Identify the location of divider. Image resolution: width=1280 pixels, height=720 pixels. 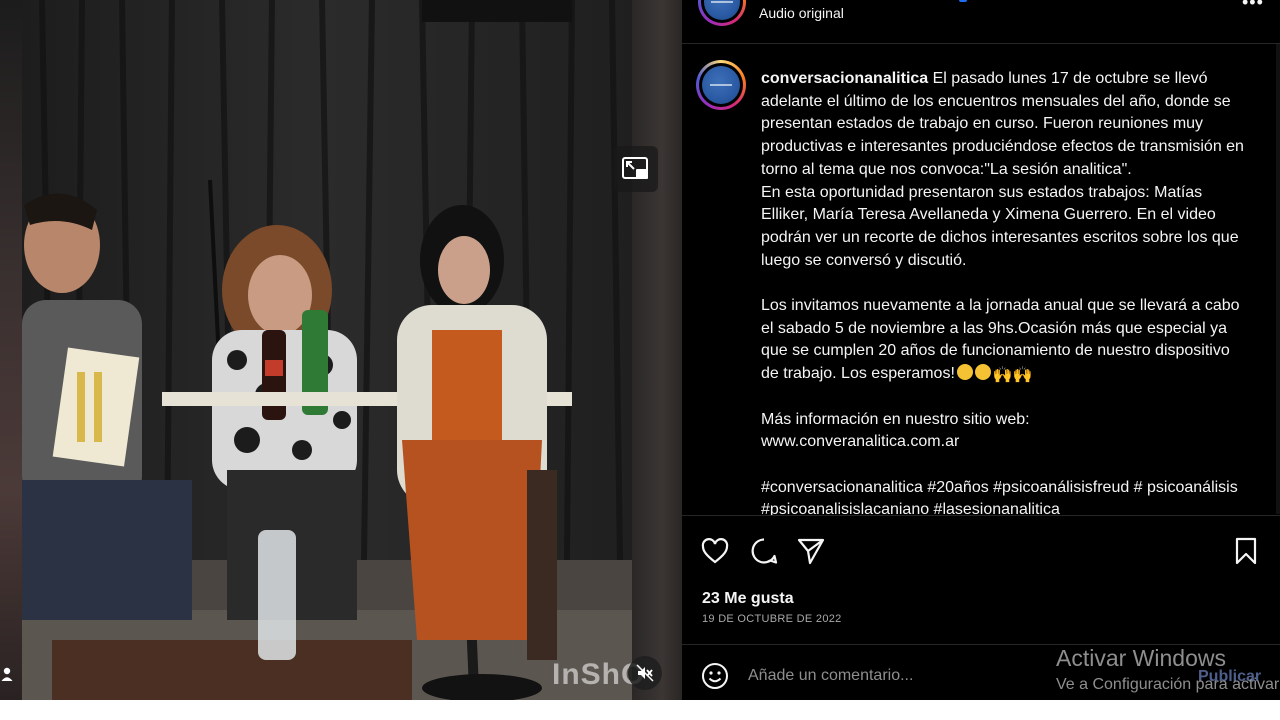
(981, 515).